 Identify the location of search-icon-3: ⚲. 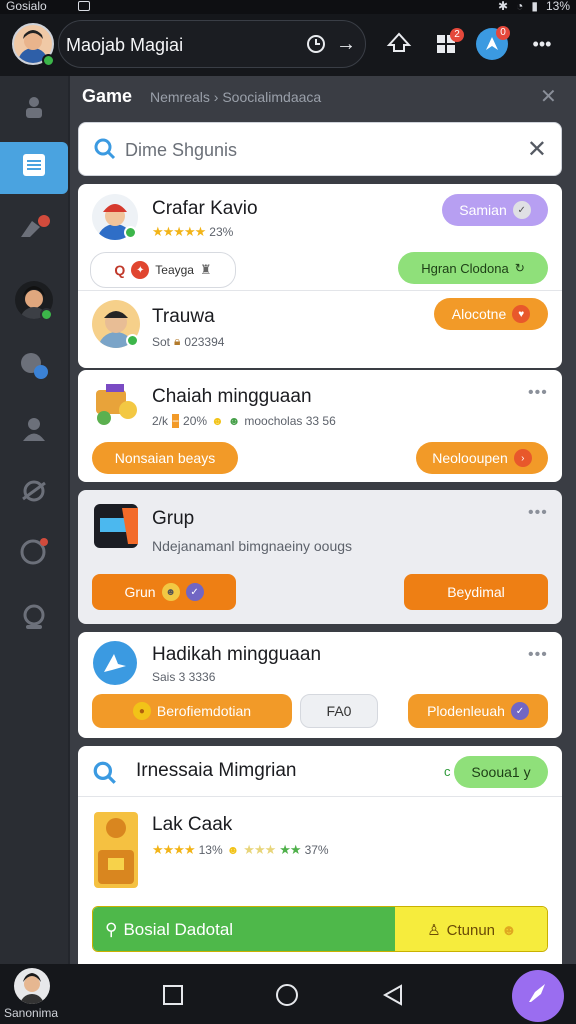
(111, 929).